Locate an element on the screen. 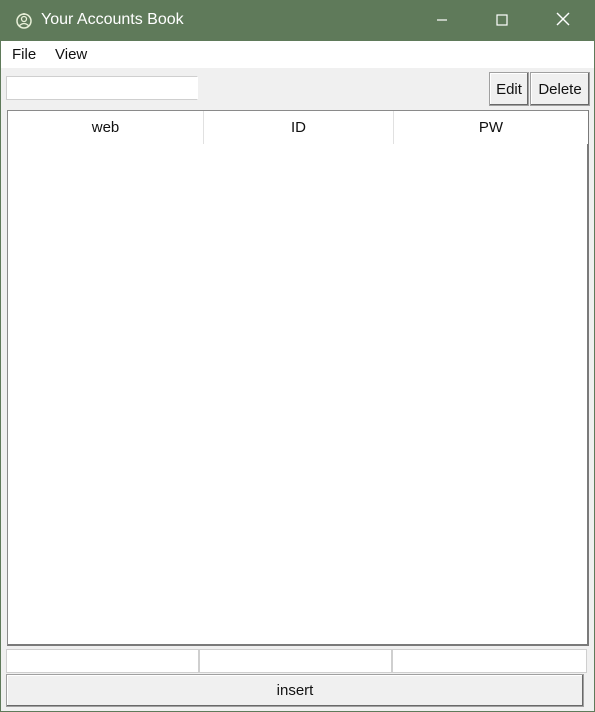  title-bar: Your Accounts Book is located at coordinates (297, 21).